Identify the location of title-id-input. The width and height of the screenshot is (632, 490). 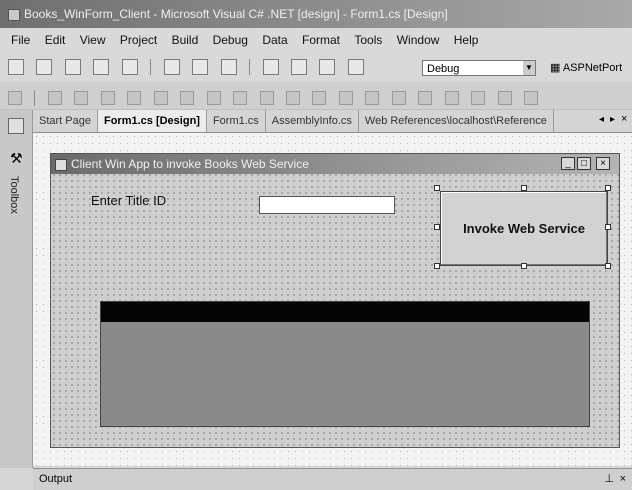
(327, 205).